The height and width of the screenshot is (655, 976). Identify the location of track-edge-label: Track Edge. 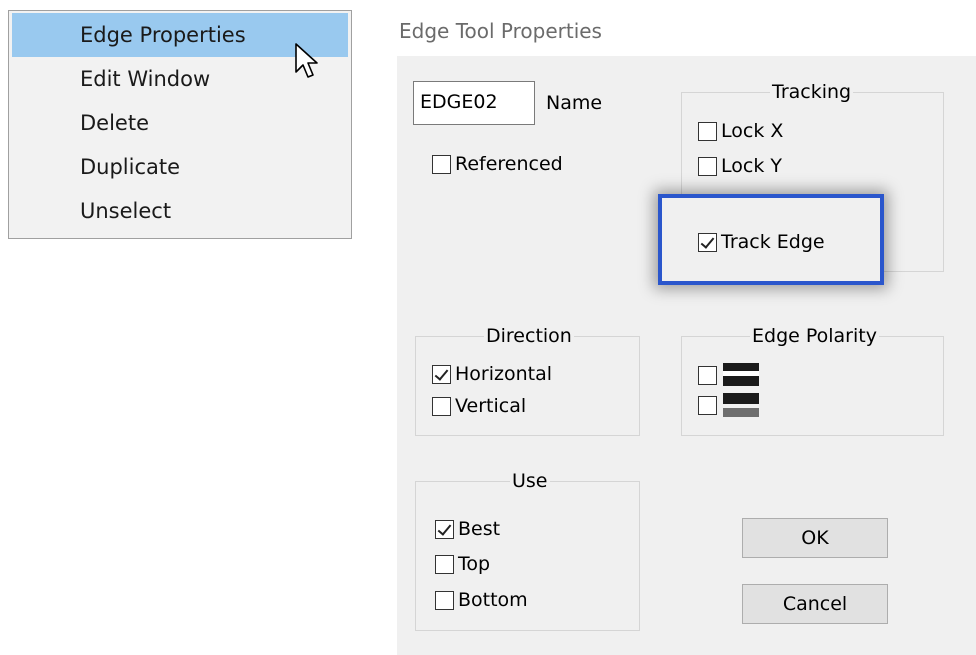
(773, 242).